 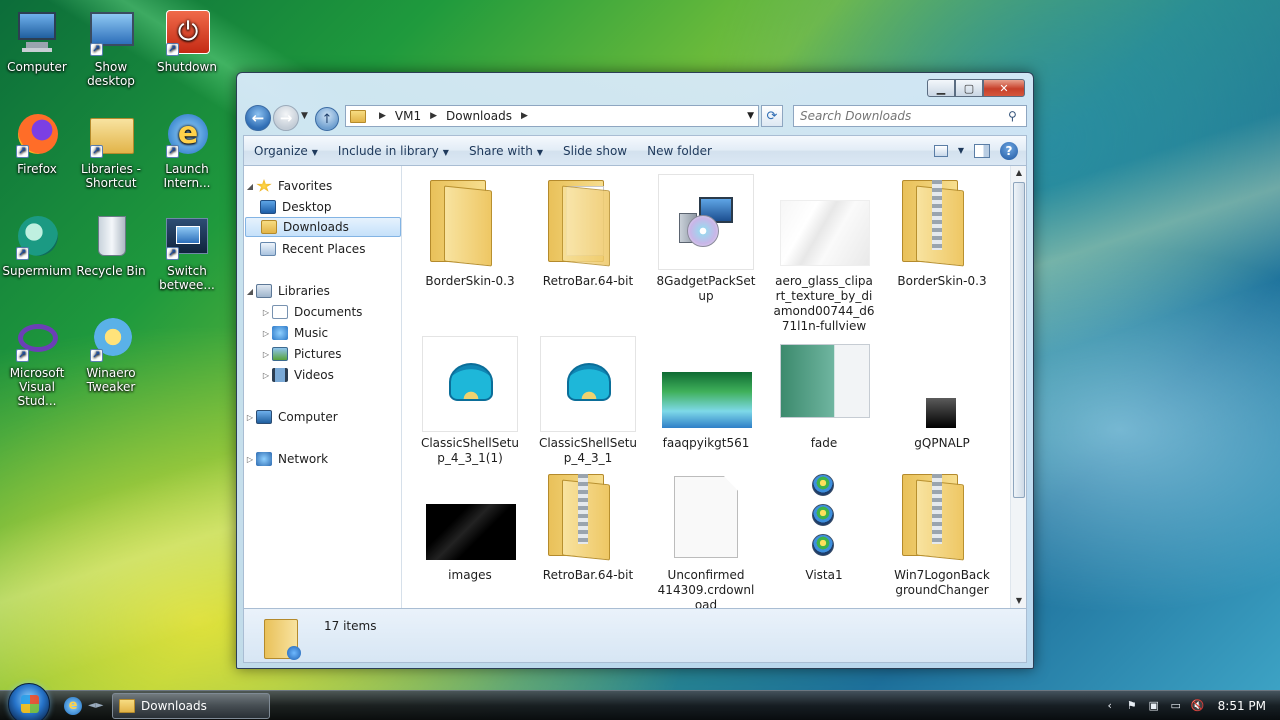 What do you see at coordinates (191, 706) in the screenshot?
I see `taskbar-button-downloads: Downloads` at bounding box center [191, 706].